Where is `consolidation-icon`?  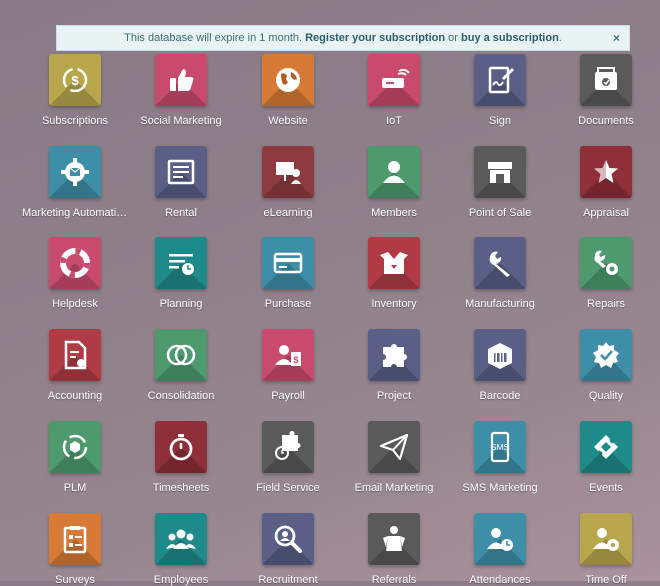
consolidation-icon is located at coordinates (181, 355).